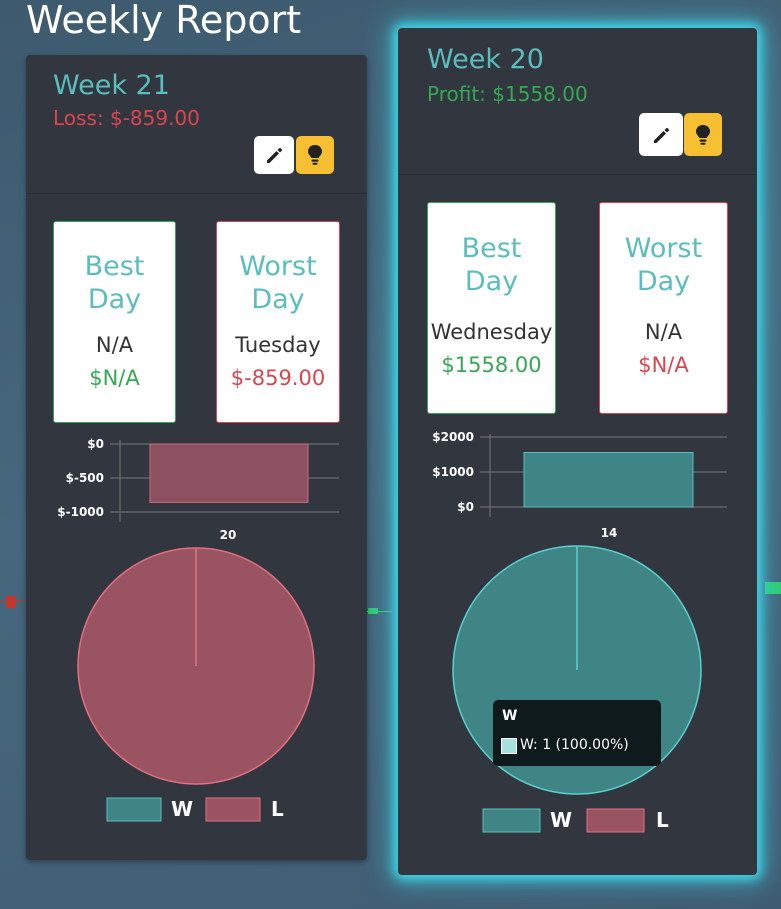  What do you see at coordinates (278, 345) in the screenshot?
I see `worst-day-name: Tuesday` at bounding box center [278, 345].